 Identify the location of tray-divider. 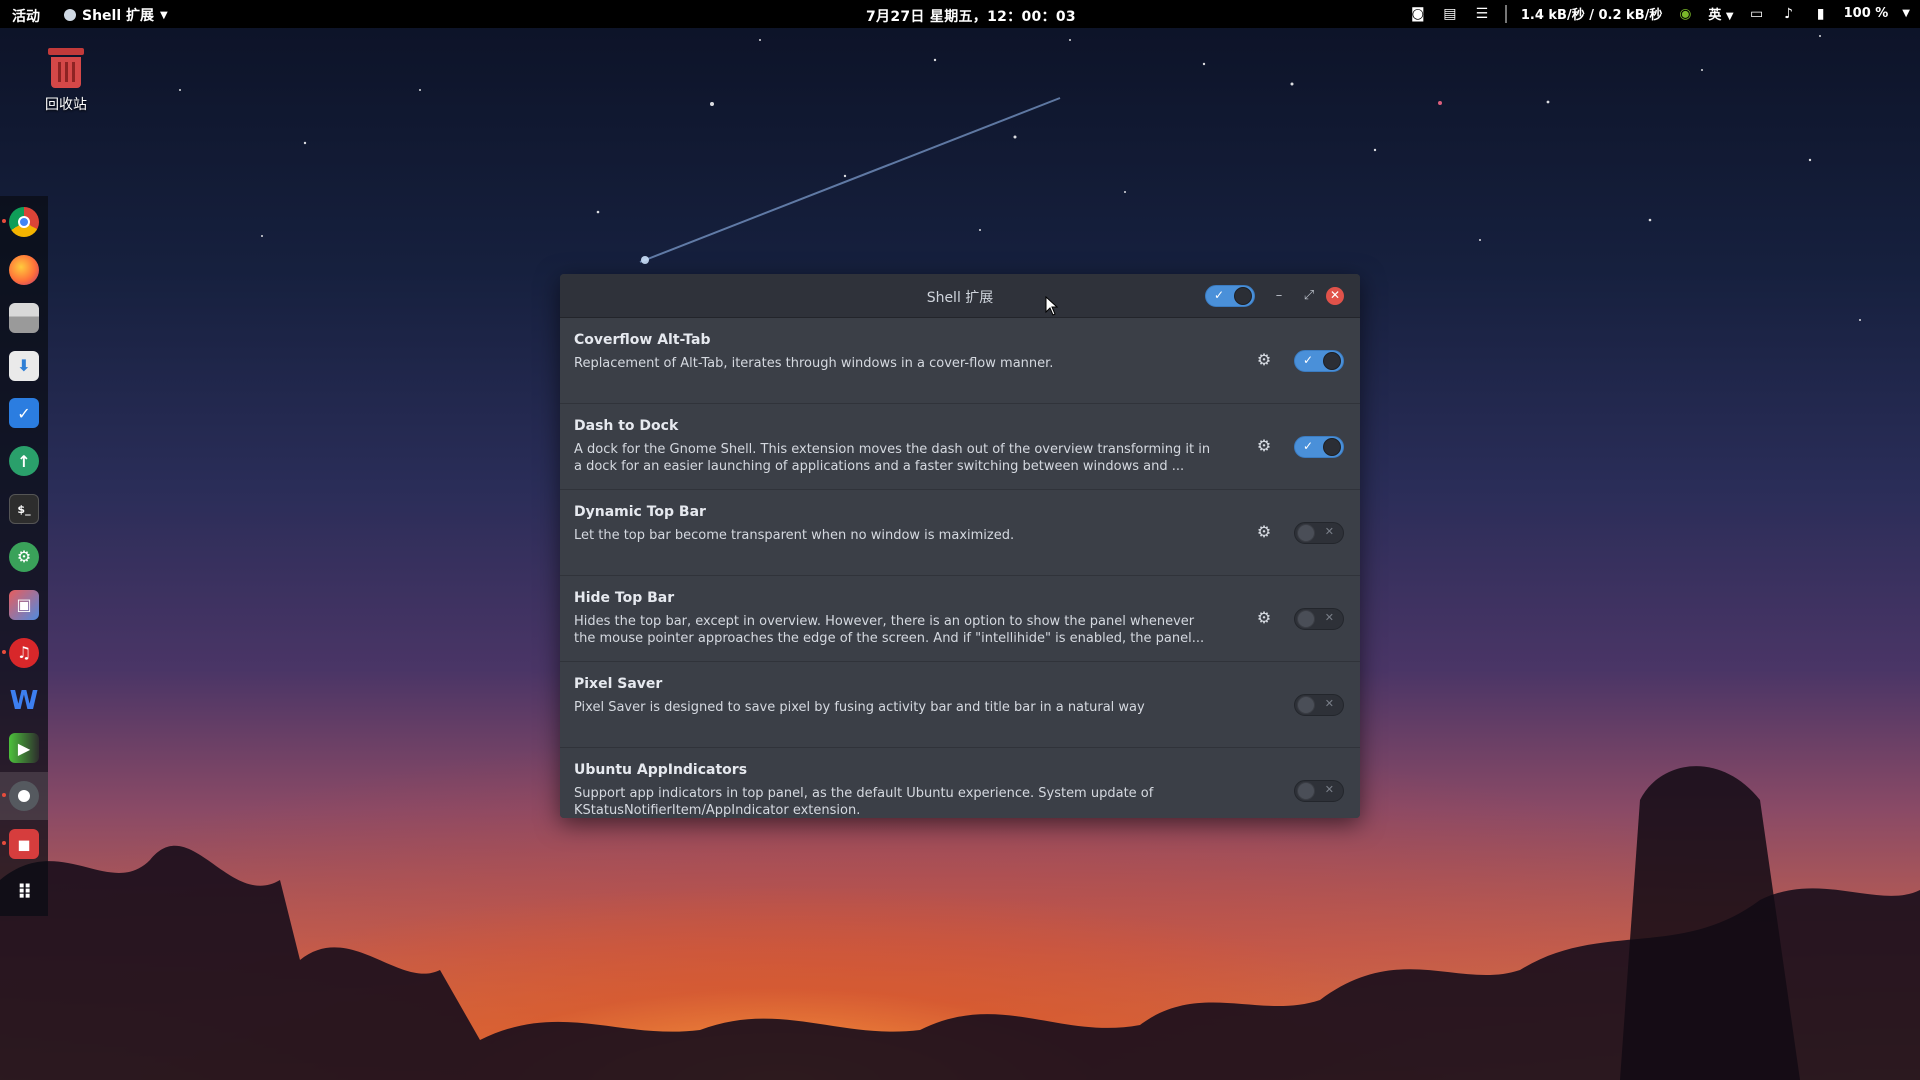
(1505, 13).